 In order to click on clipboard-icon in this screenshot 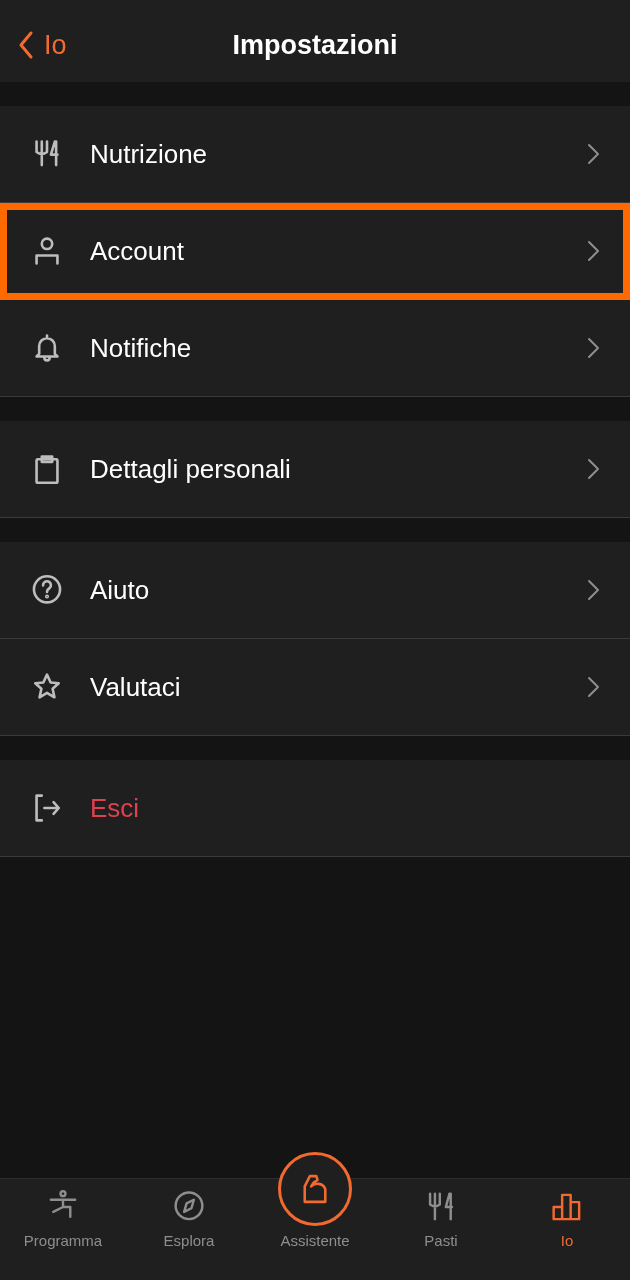, I will do `click(47, 469)`.